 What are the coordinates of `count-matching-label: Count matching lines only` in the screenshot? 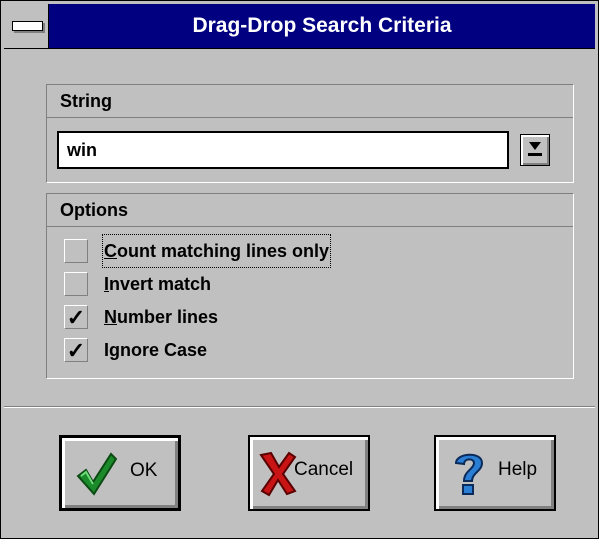 It's located at (216, 251).